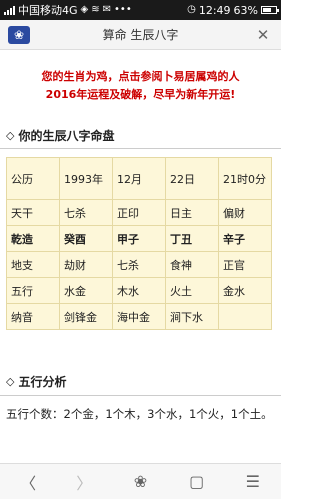  I want to click on bazi-row: 天干 七杀 正印 日主 偏财, so click(139, 212).